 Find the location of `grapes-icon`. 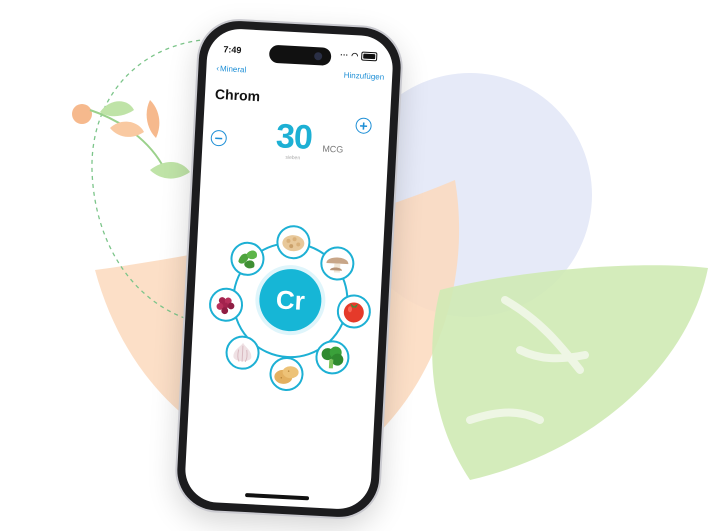

grapes-icon is located at coordinates (225, 306).